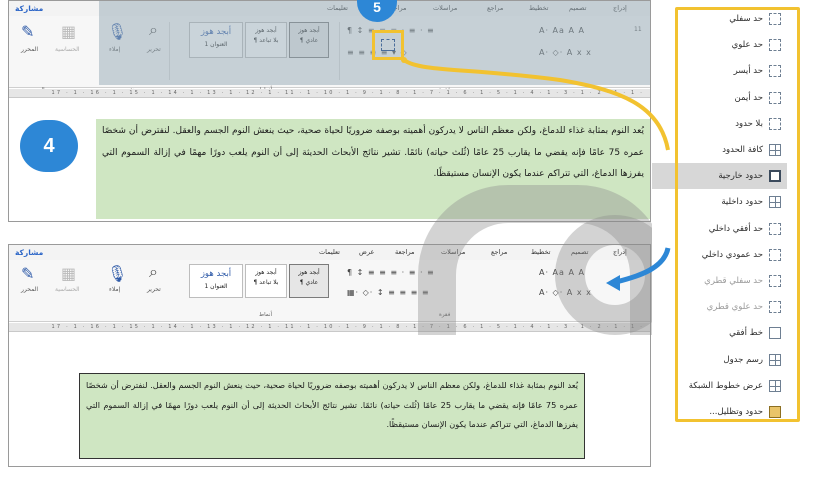  I want to click on menu-item-inside-horizontal-border: حد أفقي داخلي, so click(719, 229).